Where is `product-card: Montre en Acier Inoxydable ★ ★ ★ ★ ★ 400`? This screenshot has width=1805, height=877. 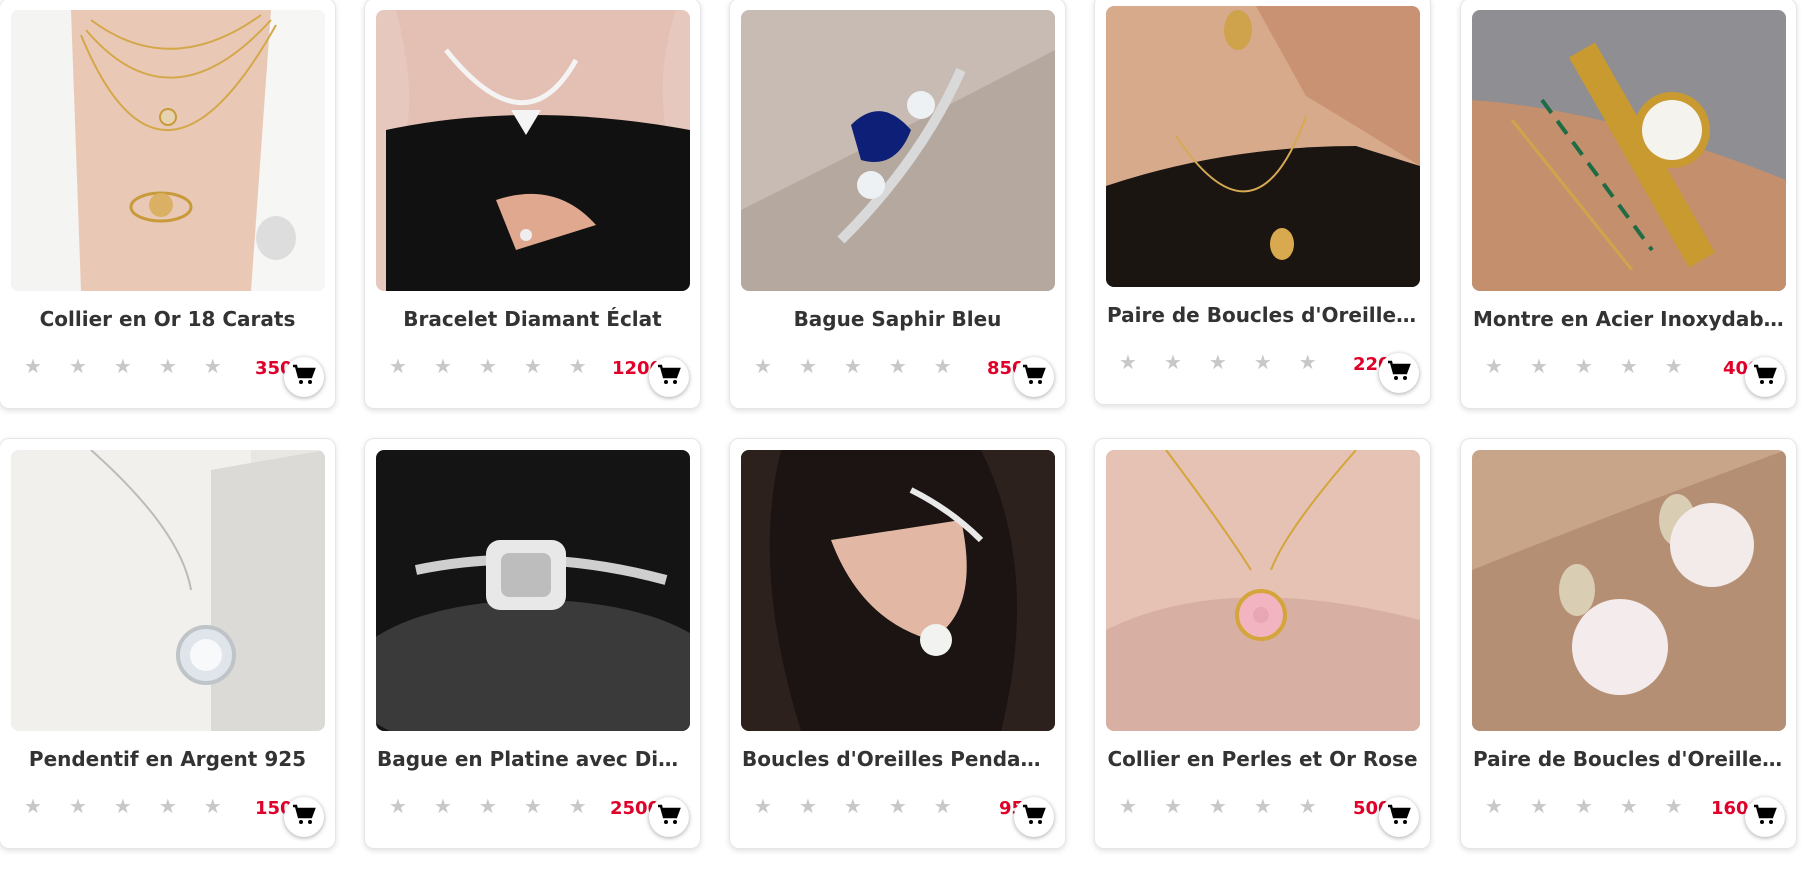 product-card: Montre en Acier Inoxydable ★ ★ ★ ★ ★ 400 is located at coordinates (1628, 204).